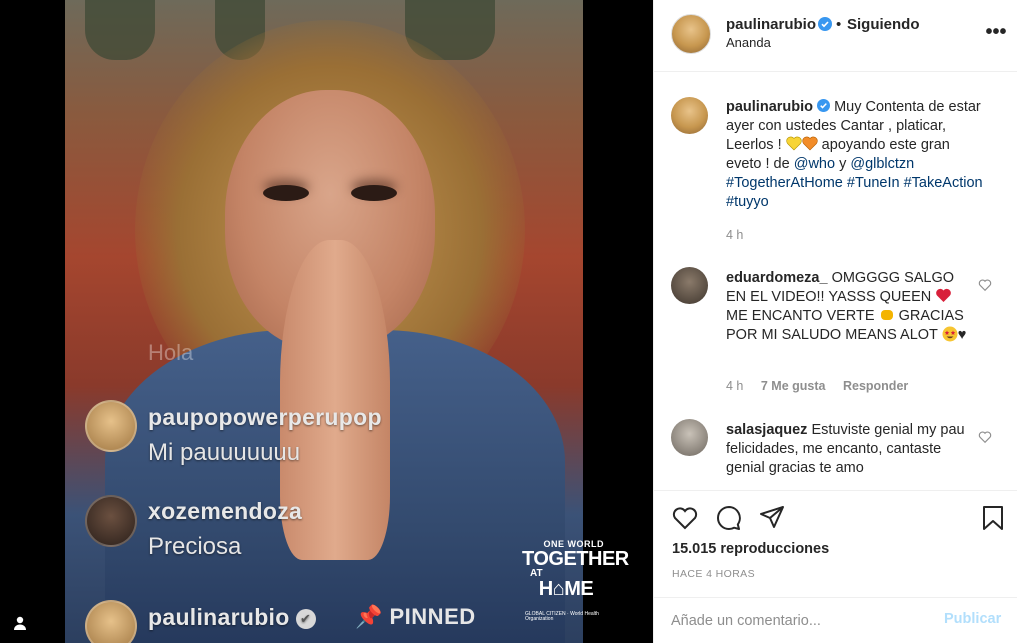 The image size is (1017, 643). What do you see at coordinates (224, 452) in the screenshot?
I see `live-comment-text: Mi pauuuuuuu` at bounding box center [224, 452].